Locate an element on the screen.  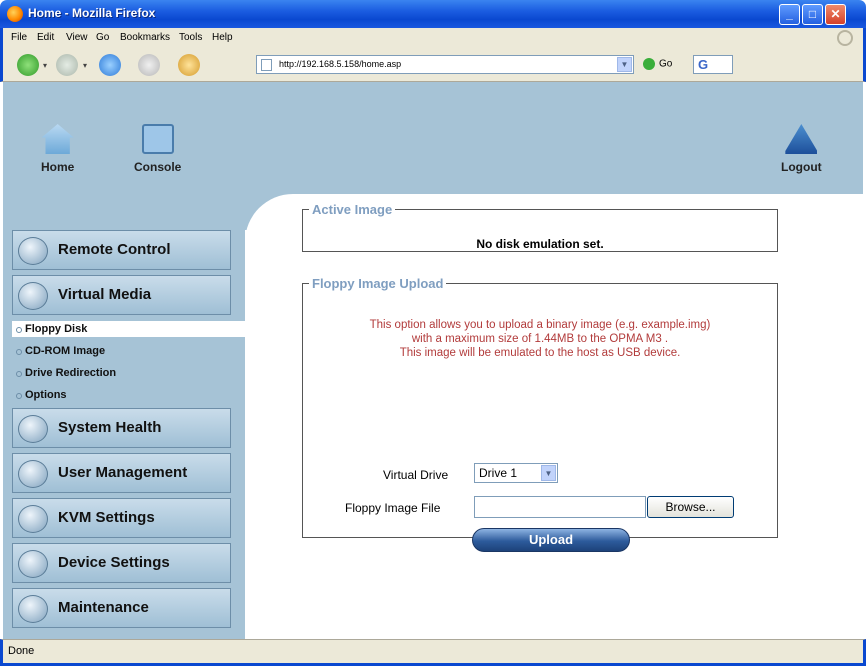
sidebar-item-virtual-media: Virtual Media is located at coordinates (121, 295).